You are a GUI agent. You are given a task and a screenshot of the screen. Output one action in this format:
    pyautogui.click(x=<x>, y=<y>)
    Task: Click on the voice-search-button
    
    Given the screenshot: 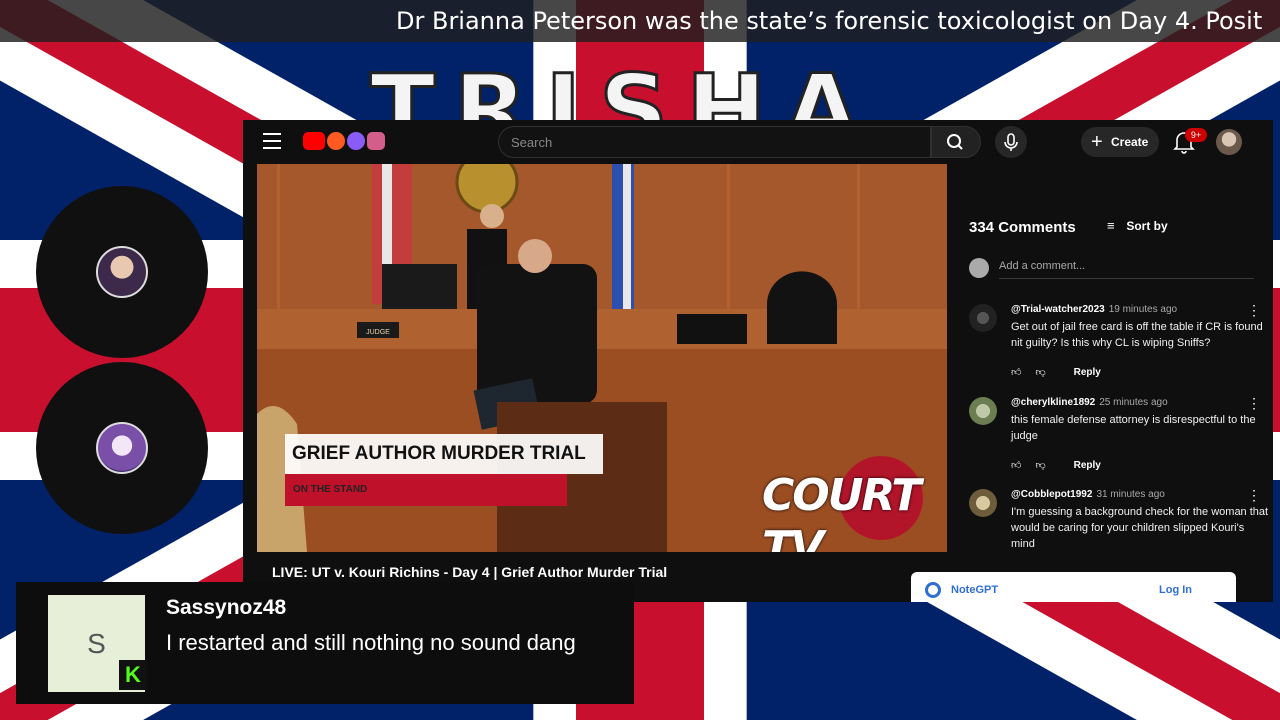 What is the action you would take?
    pyautogui.click(x=1011, y=142)
    